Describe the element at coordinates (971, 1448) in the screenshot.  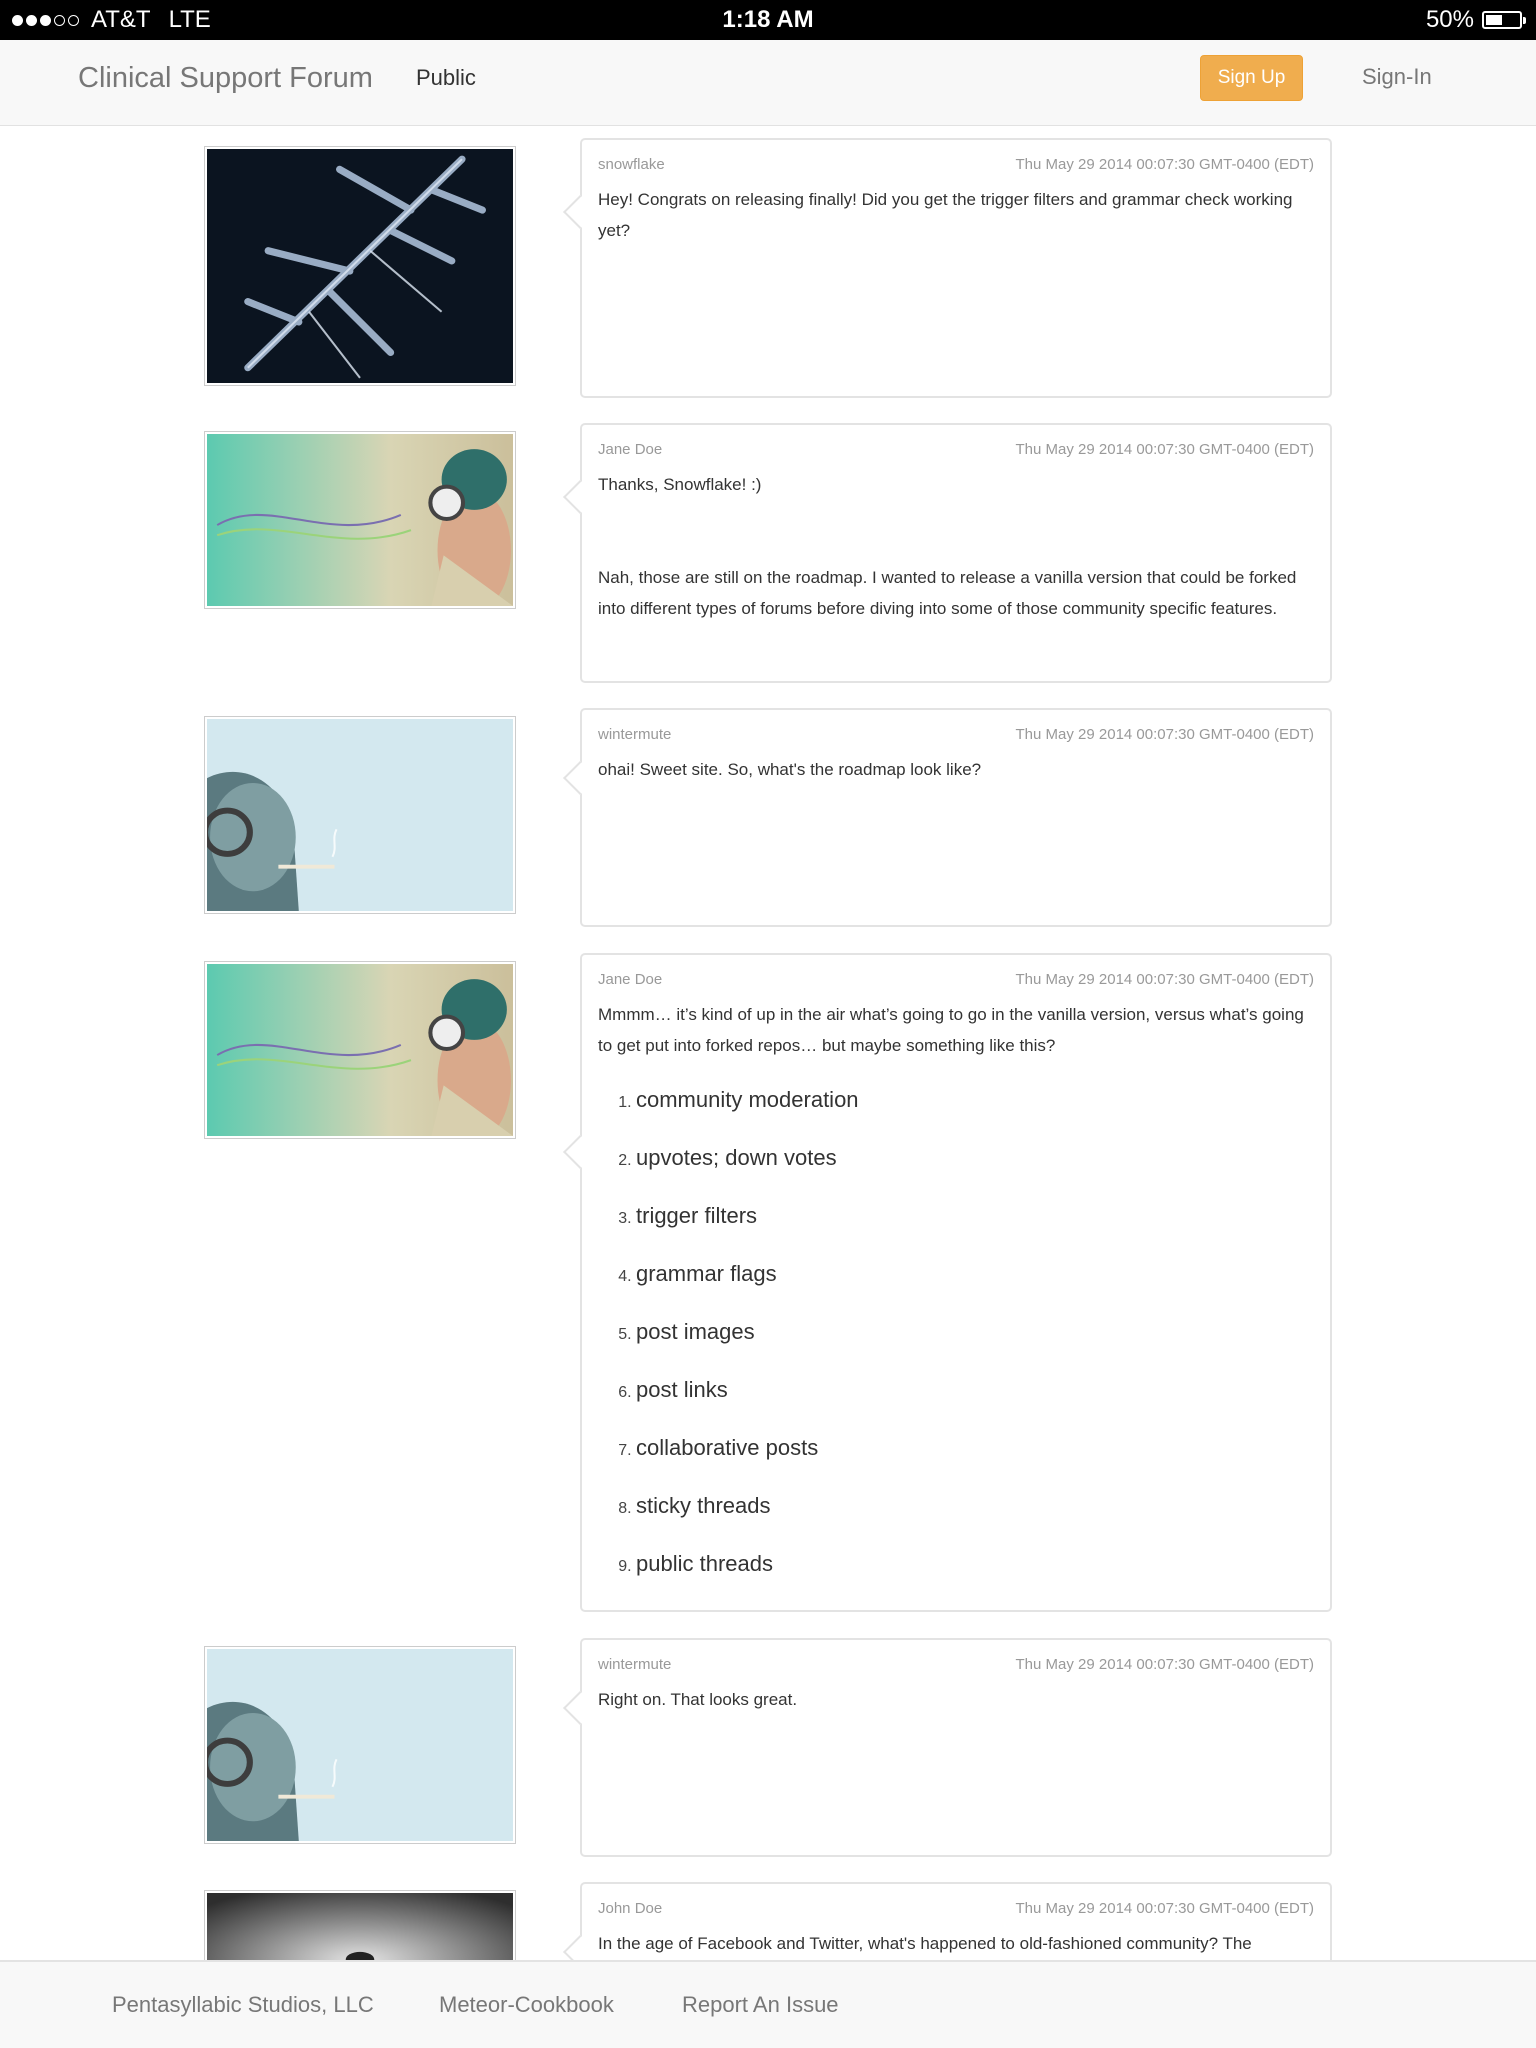
I see `list-item: collaborative posts` at that location.